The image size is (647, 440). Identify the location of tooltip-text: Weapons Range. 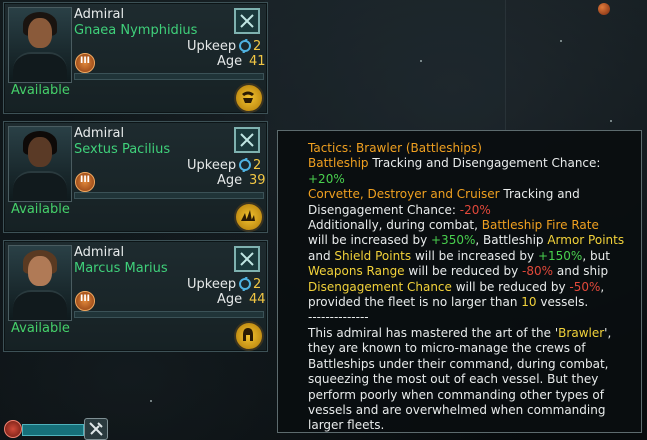
(356, 271).